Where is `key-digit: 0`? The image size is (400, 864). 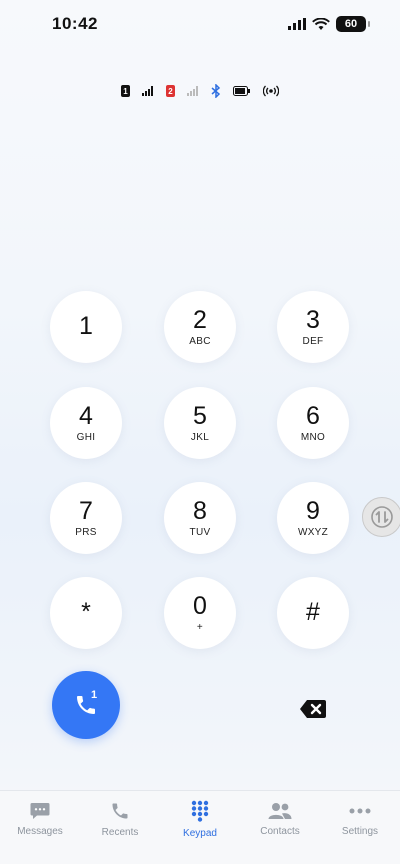 key-digit: 0 is located at coordinates (200, 606).